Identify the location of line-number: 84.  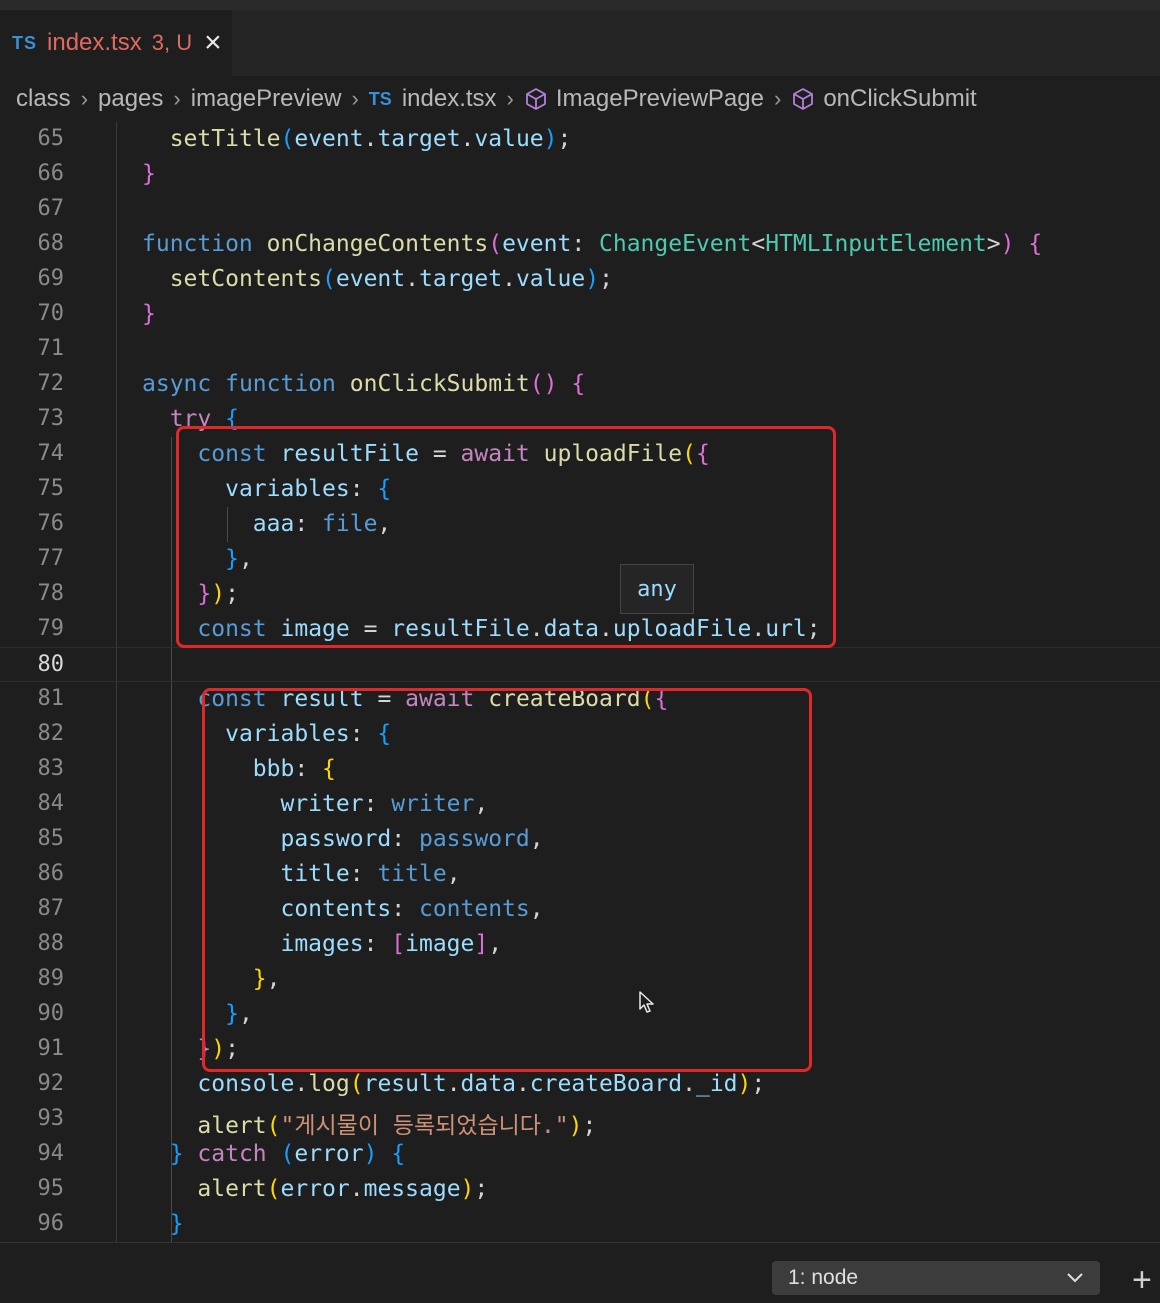
(51, 803).